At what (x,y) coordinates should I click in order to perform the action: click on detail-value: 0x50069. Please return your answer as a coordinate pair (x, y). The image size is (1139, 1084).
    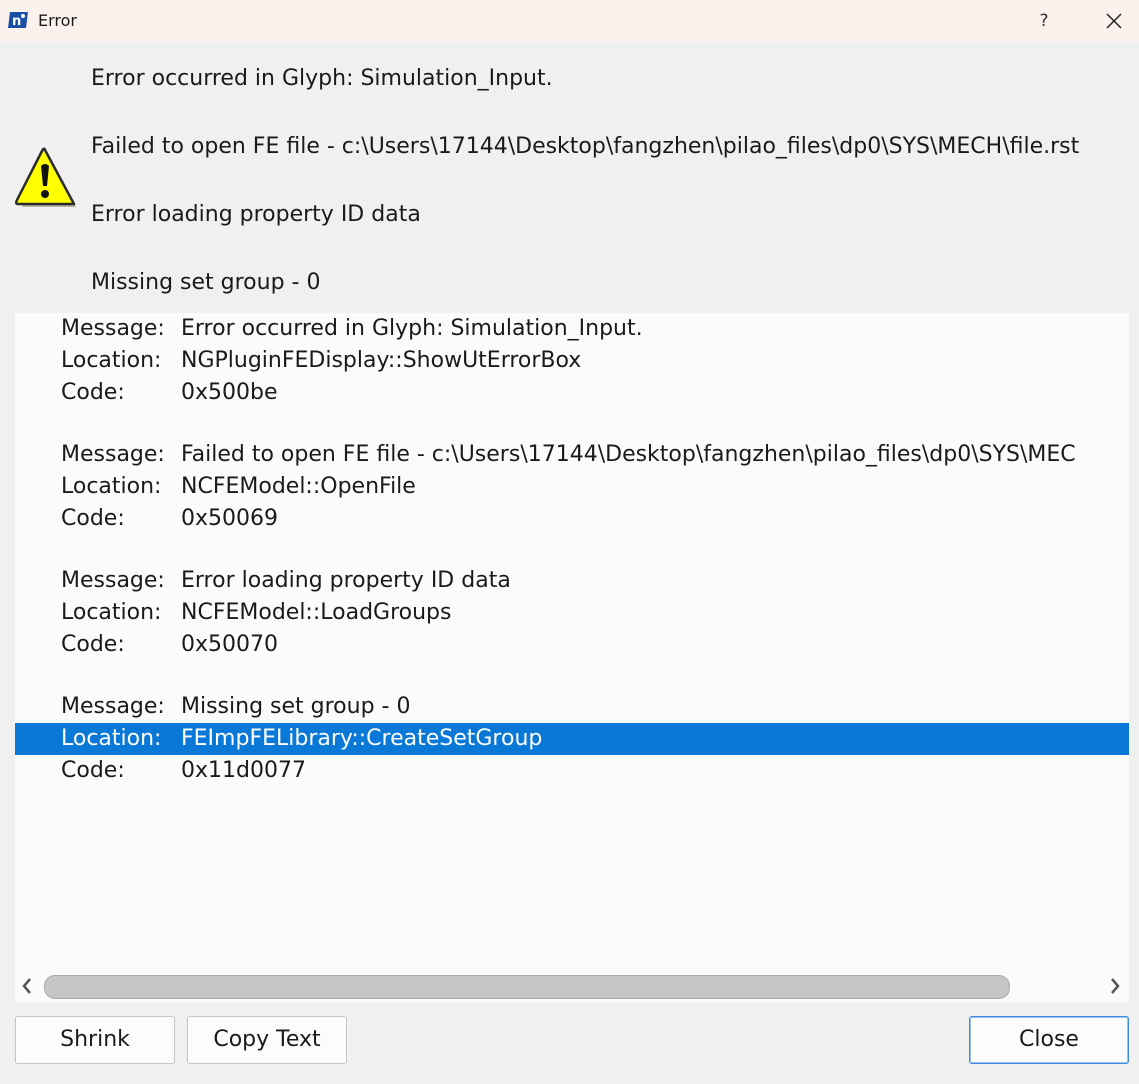
    Looking at the image, I should click on (230, 518).